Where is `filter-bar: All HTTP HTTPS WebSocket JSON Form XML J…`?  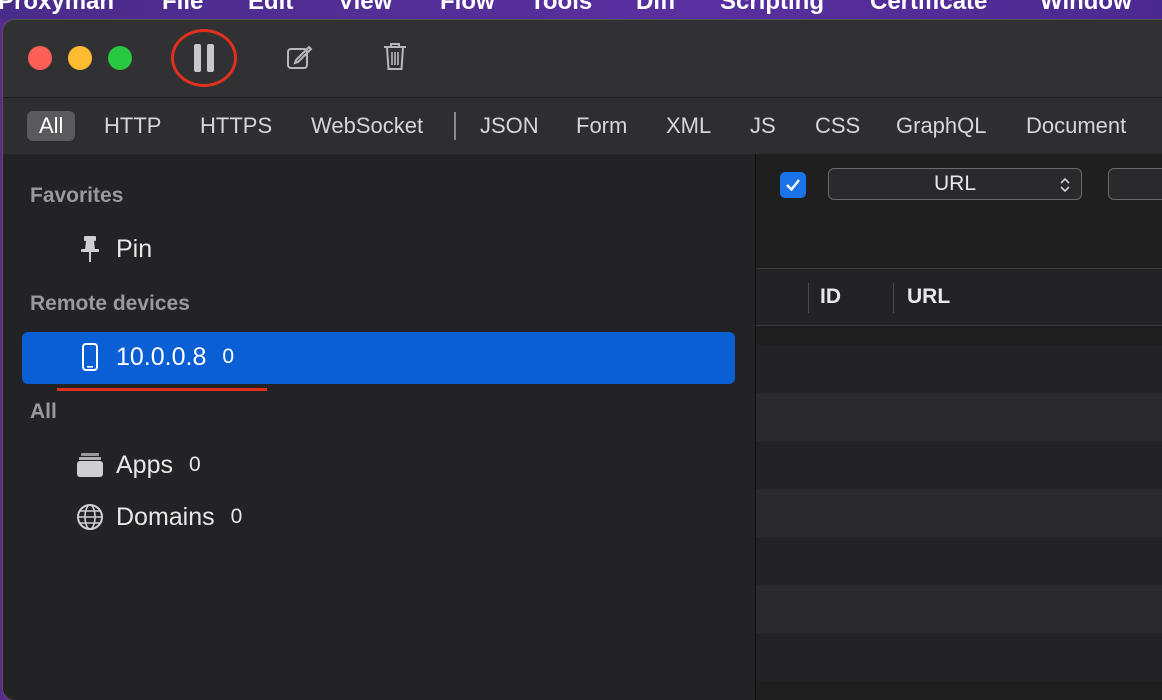 filter-bar: All HTTP HTTPS WebSocket JSON Form XML J… is located at coordinates (582, 126).